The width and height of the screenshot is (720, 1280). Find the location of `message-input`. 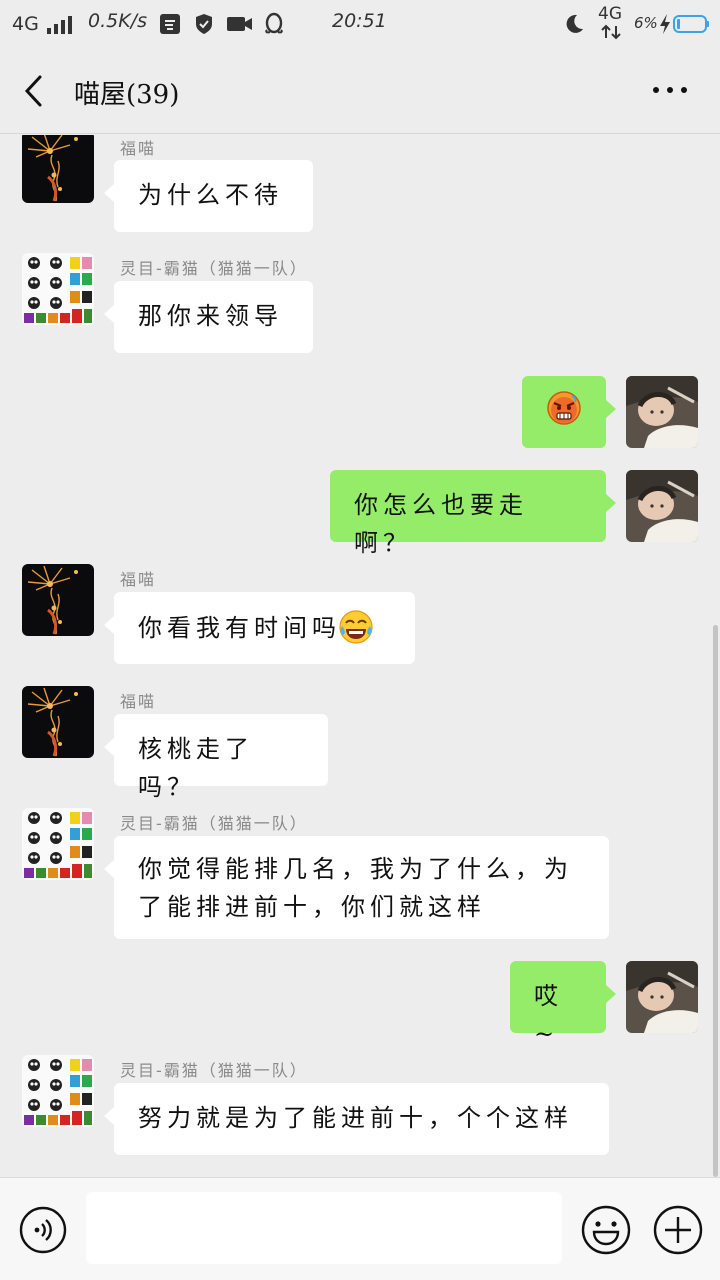

message-input is located at coordinates (324, 1228).